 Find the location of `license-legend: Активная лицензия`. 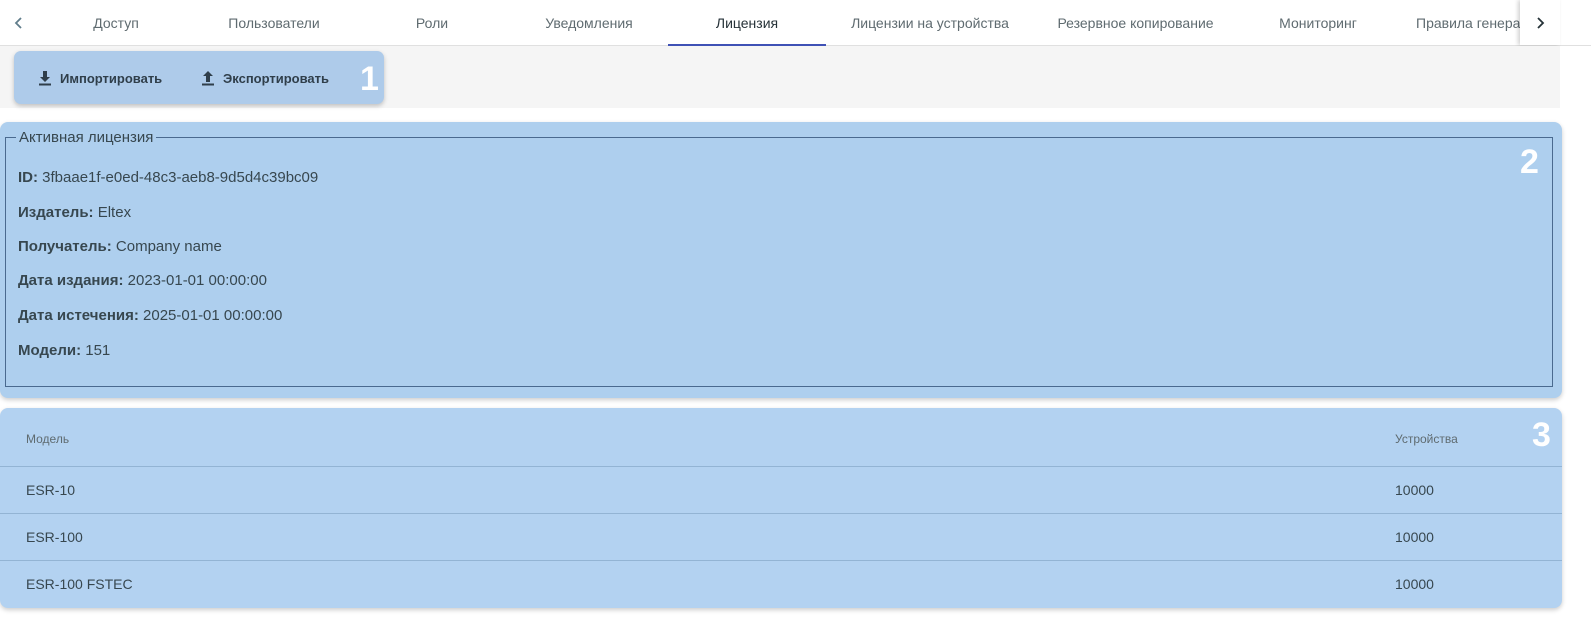

license-legend: Активная лицензия is located at coordinates (86, 137).